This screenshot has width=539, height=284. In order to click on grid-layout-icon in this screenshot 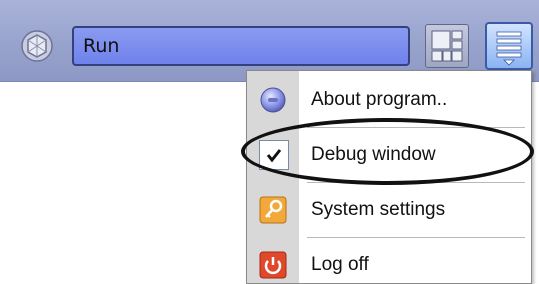, I will do `click(447, 46)`.